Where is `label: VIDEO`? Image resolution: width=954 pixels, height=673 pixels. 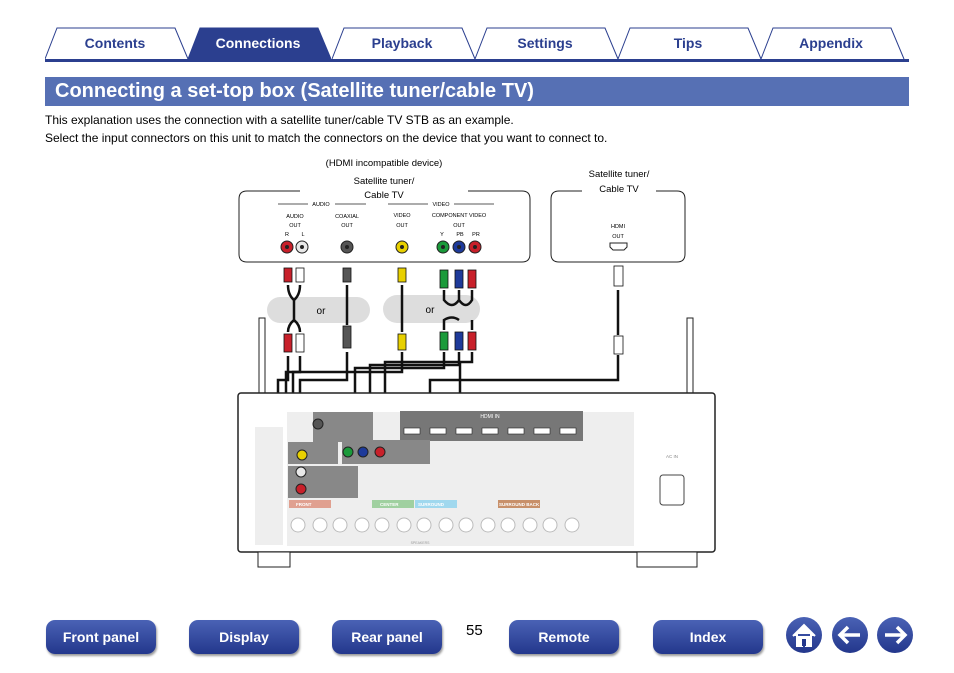
label: VIDEO is located at coordinates (402, 216).